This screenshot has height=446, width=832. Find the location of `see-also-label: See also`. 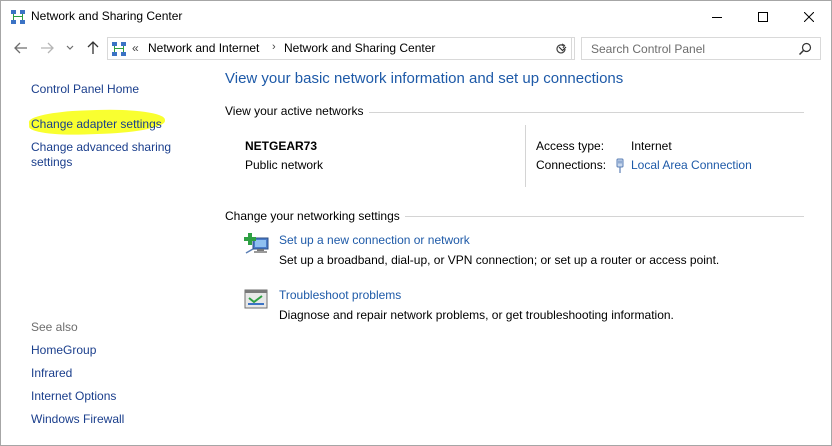

see-also-label: See also is located at coordinates (54, 327).